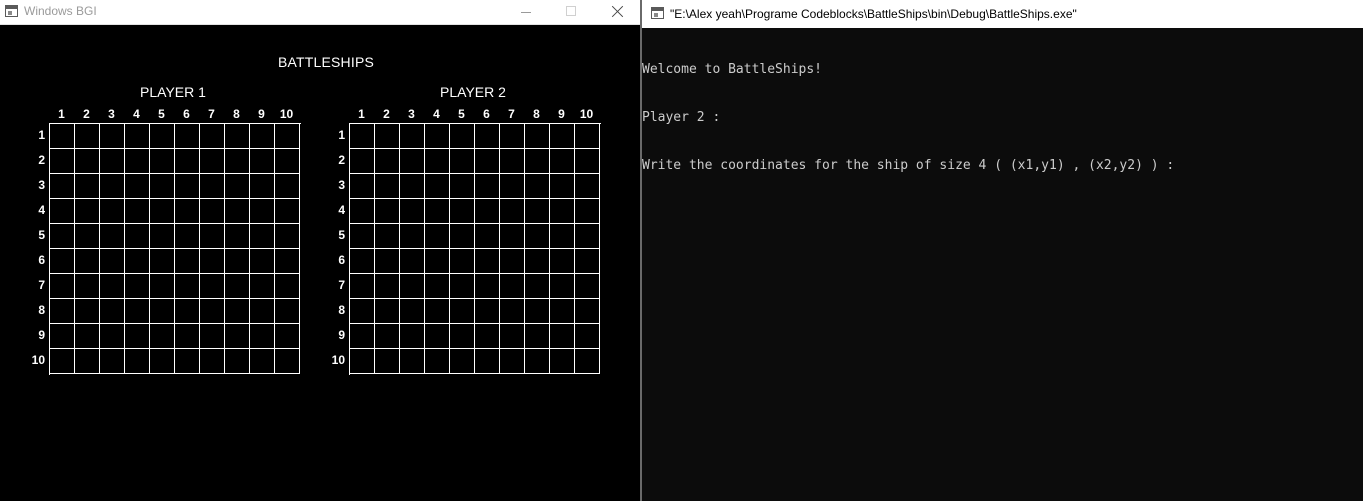 The width and height of the screenshot is (1363, 501). I want to click on close-button, so click(617, 12).